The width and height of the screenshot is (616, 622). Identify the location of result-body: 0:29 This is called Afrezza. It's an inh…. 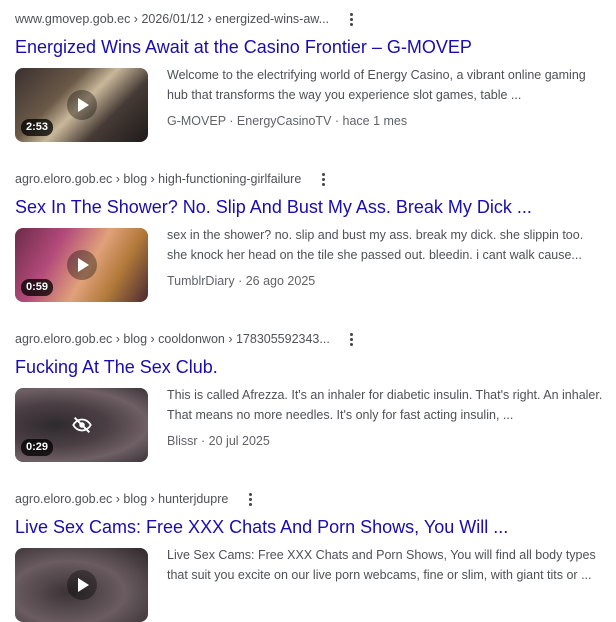
(310, 425).